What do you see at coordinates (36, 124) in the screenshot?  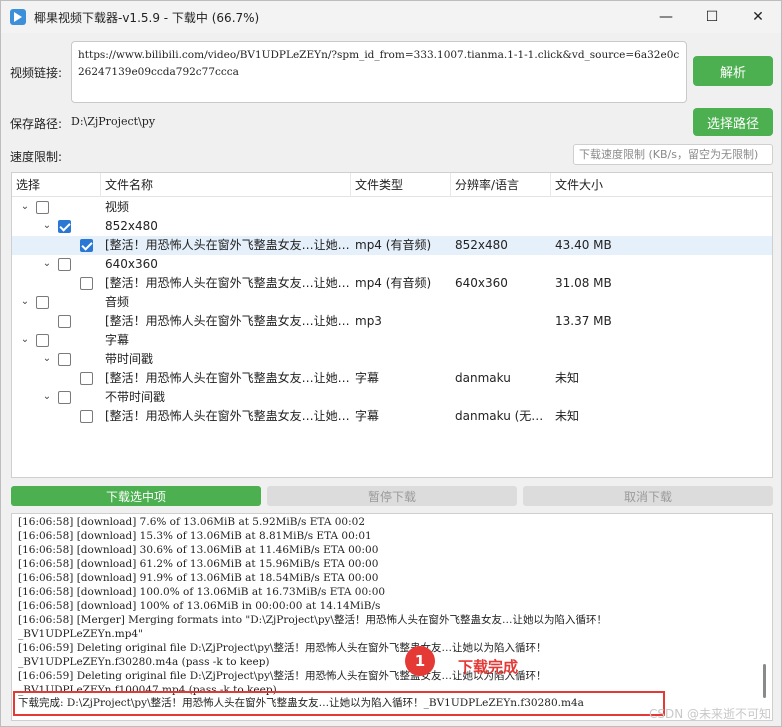 I see `path-label: 保存路径:` at bounding box center [36, 124].